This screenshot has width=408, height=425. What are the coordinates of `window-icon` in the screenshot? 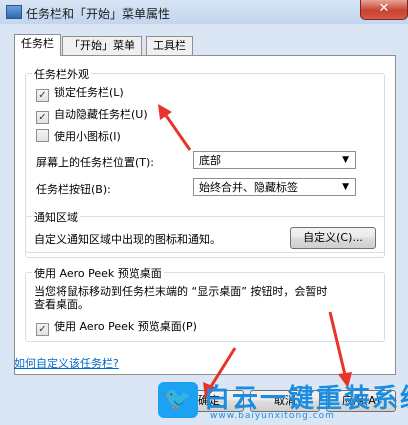 It's located at (14, 12).